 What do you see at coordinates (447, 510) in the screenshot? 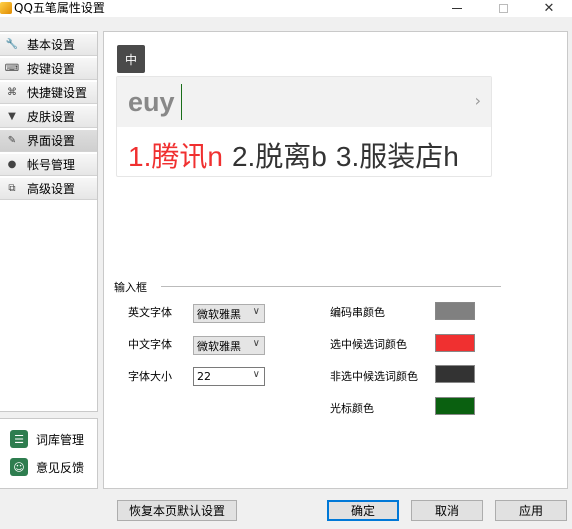
I see `cancel-button: 取消` at bounding box center [447, 510].